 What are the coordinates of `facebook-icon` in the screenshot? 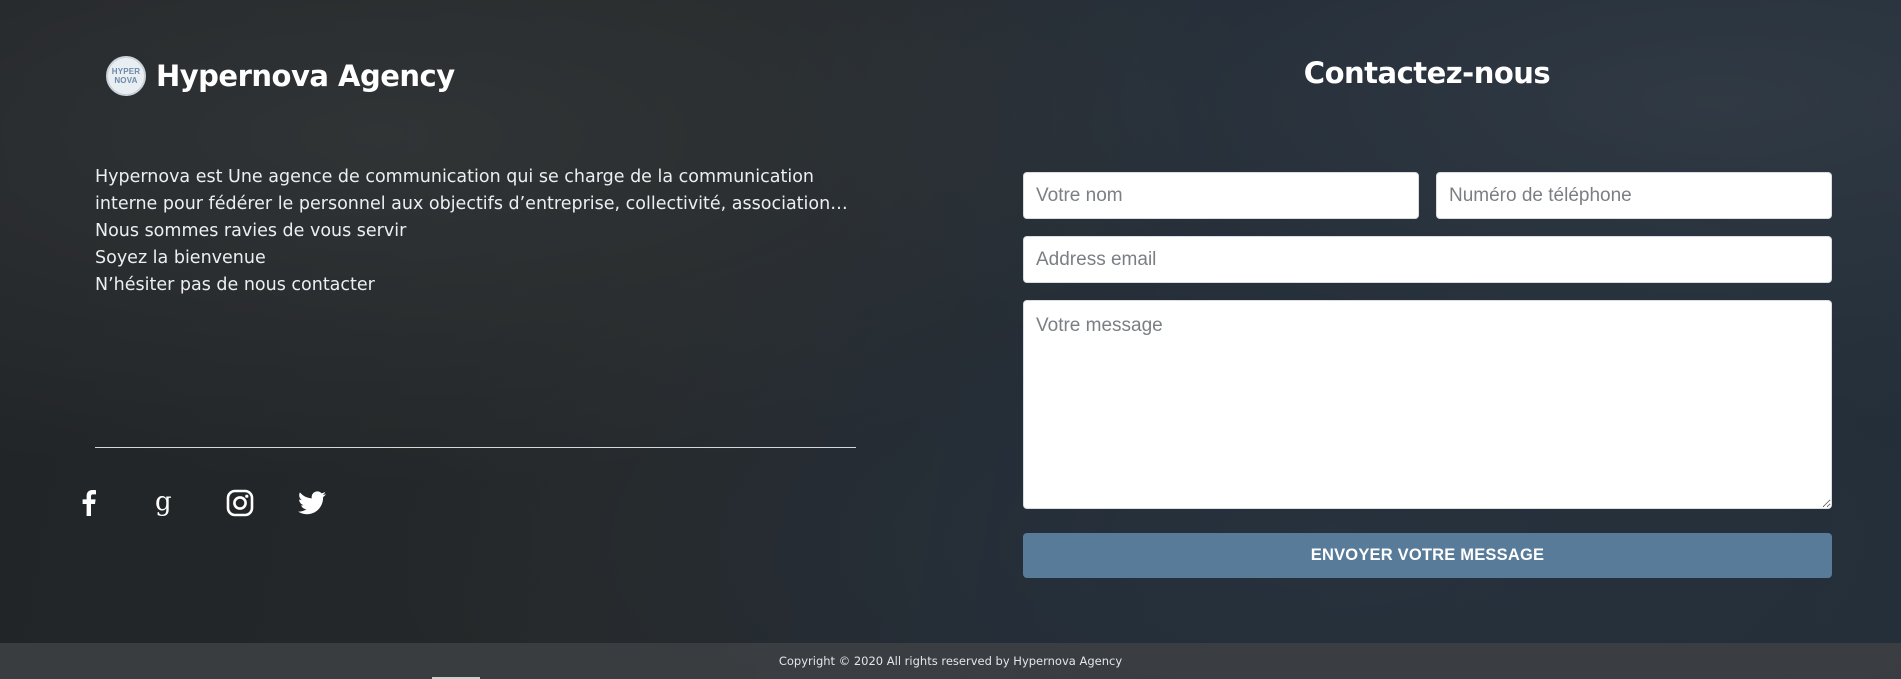 It's located at (89, 503).